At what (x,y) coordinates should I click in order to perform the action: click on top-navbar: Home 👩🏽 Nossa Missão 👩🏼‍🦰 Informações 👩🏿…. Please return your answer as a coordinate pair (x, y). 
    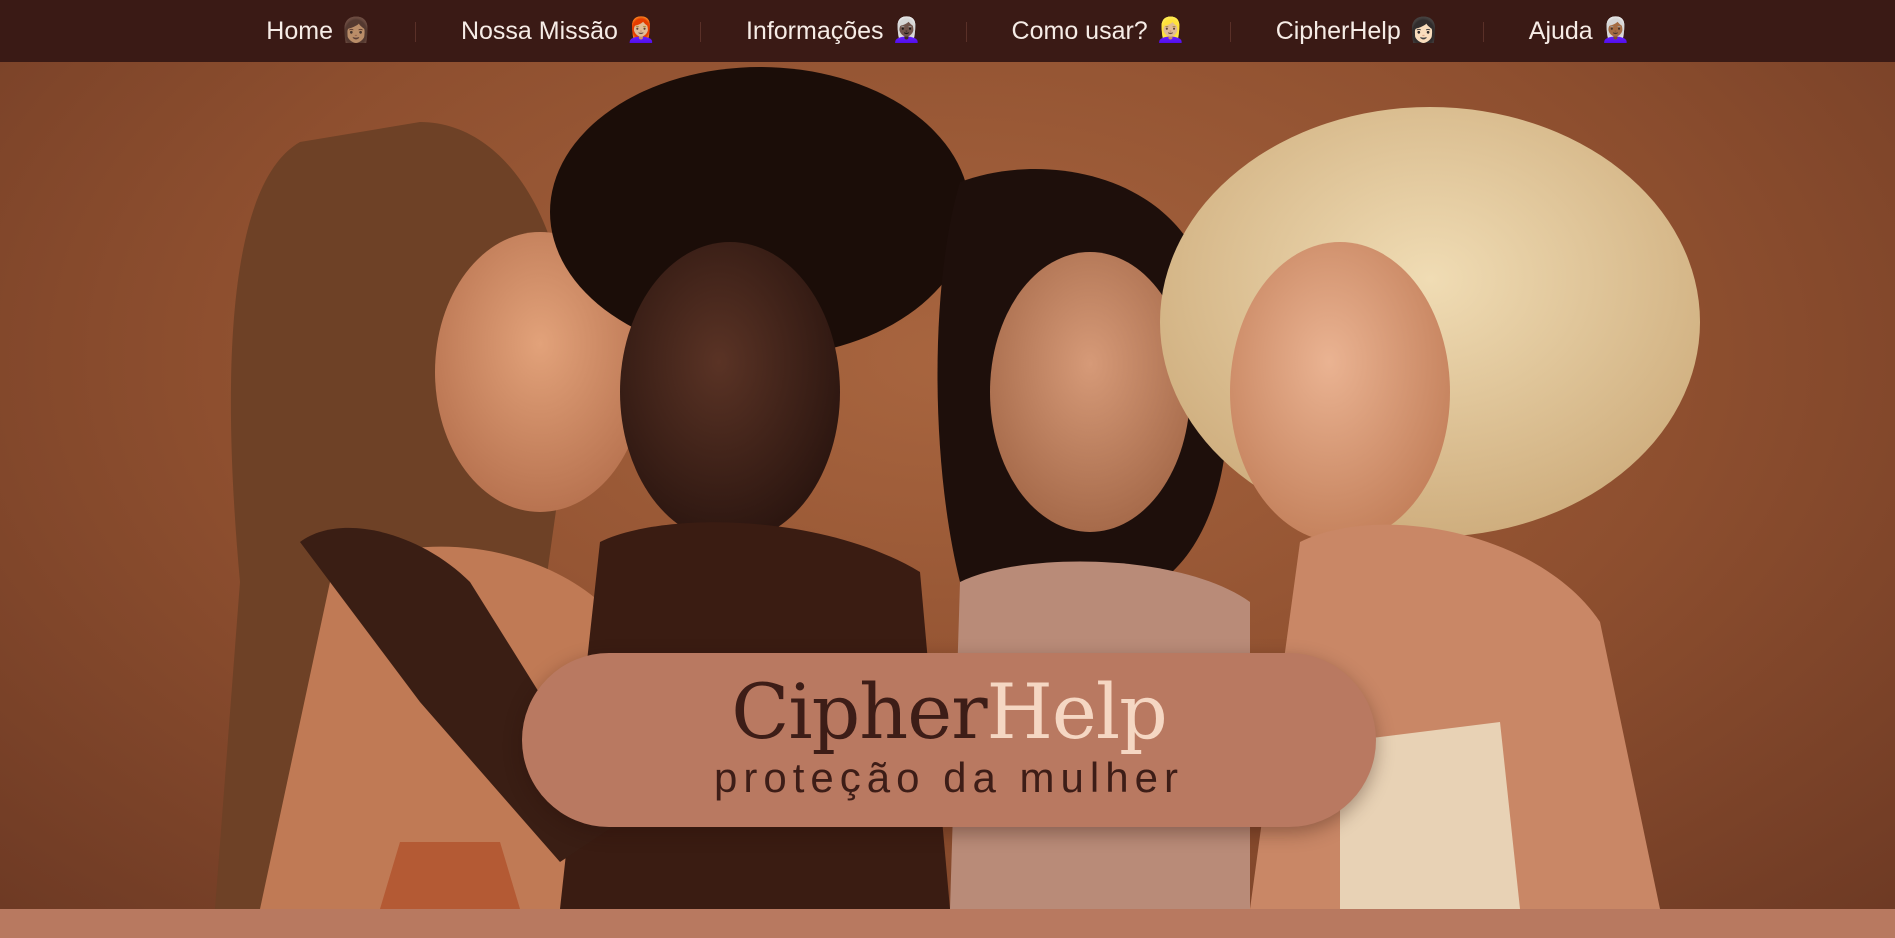
    Looking at the image, I should click on (947, 31).